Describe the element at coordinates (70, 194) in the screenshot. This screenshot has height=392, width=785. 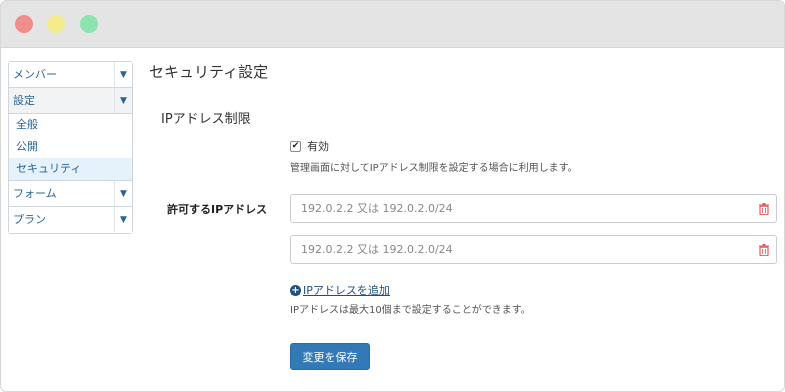
I see `sidebar-group-forms: フォーム ▼` at that location.